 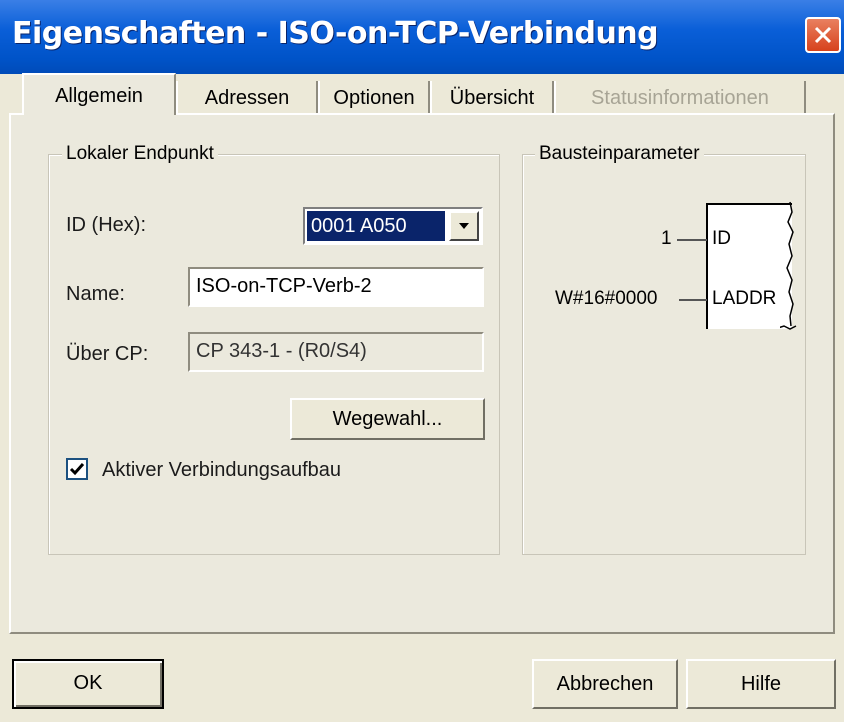 What do you see at coordinates (95, 294) in the screenshot?
I see `name-label: Name:` at bounding box center [95, 294].